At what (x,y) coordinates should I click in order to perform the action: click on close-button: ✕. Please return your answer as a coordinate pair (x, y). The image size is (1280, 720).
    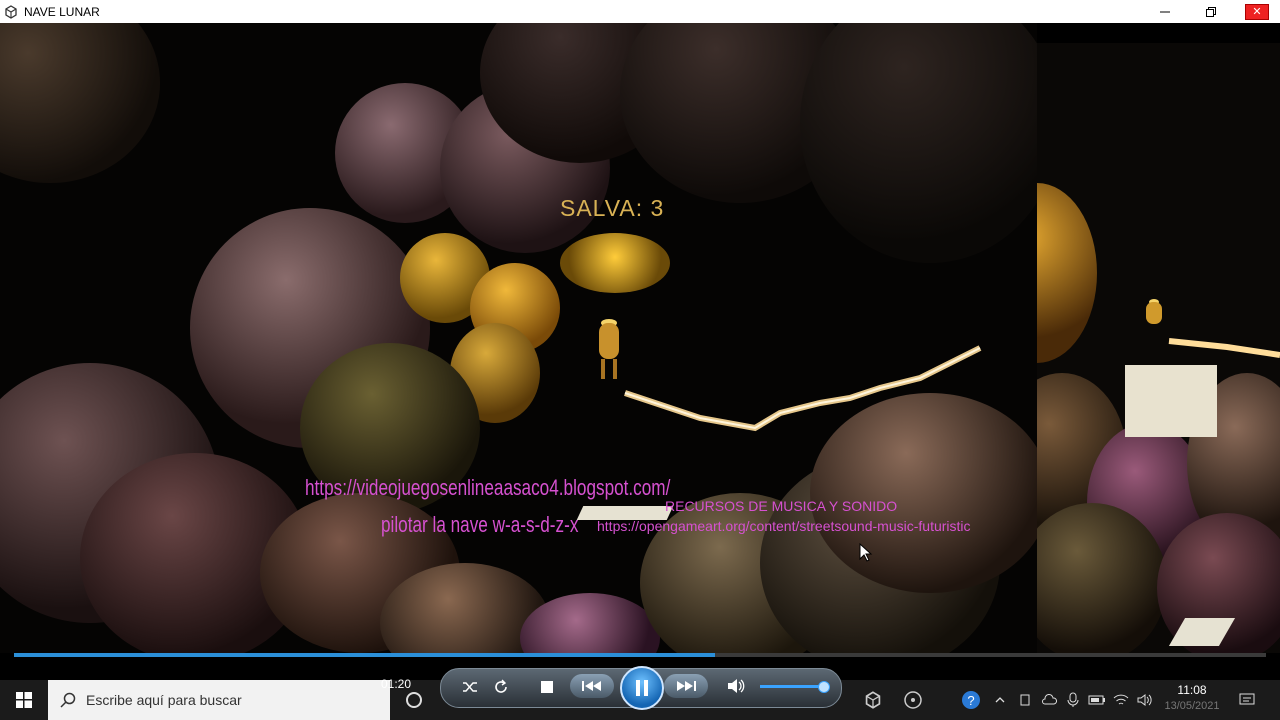
    Looking at the image, I should click on (1257, 11).